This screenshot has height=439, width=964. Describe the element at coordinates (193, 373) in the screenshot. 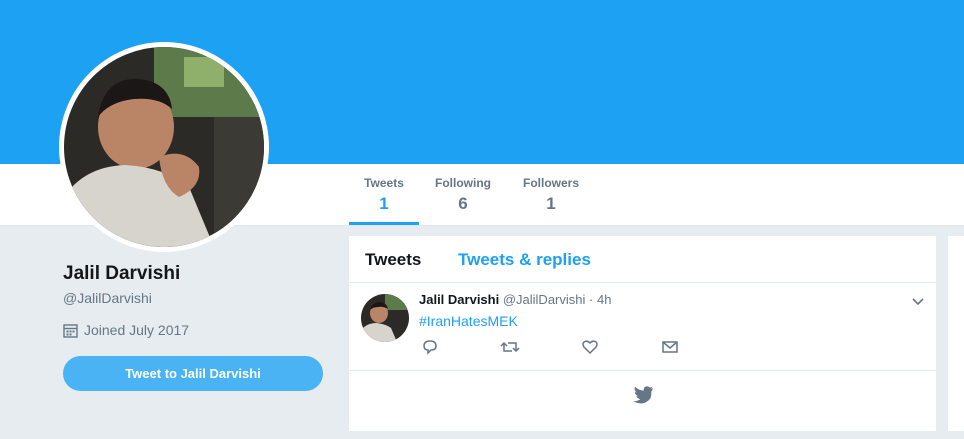

I see `tweet-to-button: Tweet to Jalil Darvishi` at that location.